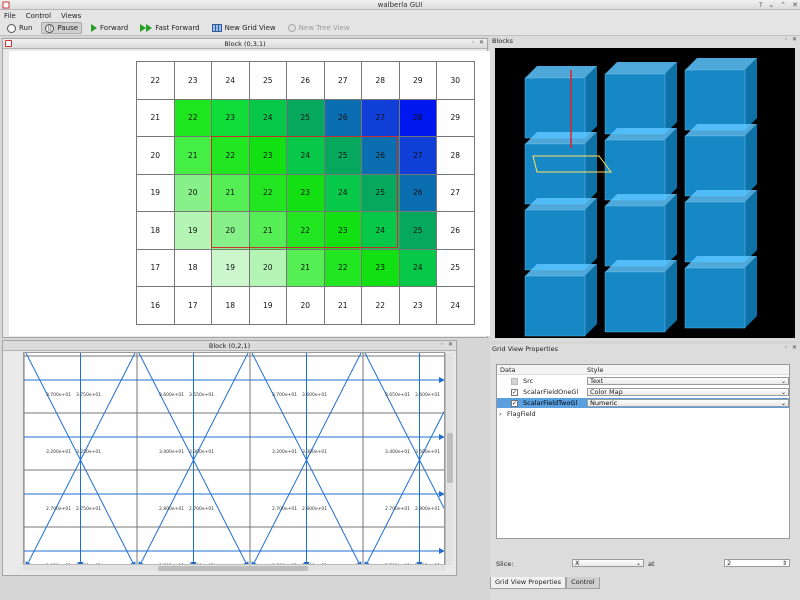 This screenshot has height=600, width=800. Describe the element at coordinates (10, 16) in the screenshot. I see `menu-file: File` at that location.